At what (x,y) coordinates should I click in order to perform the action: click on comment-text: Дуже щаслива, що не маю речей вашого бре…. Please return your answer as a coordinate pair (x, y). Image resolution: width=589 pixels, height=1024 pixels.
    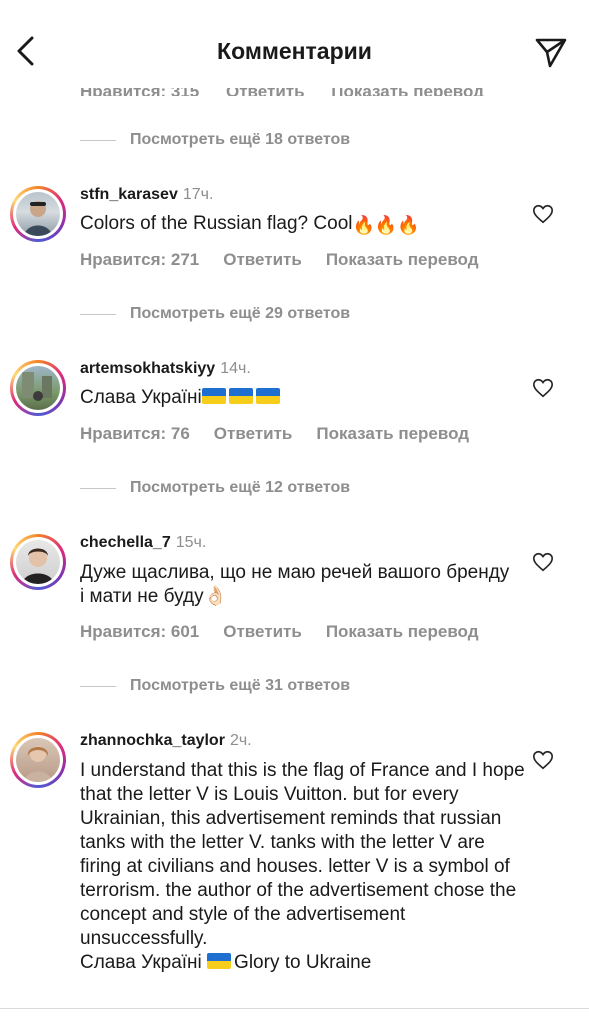
    Looking at the image, I should click on (295, 584).